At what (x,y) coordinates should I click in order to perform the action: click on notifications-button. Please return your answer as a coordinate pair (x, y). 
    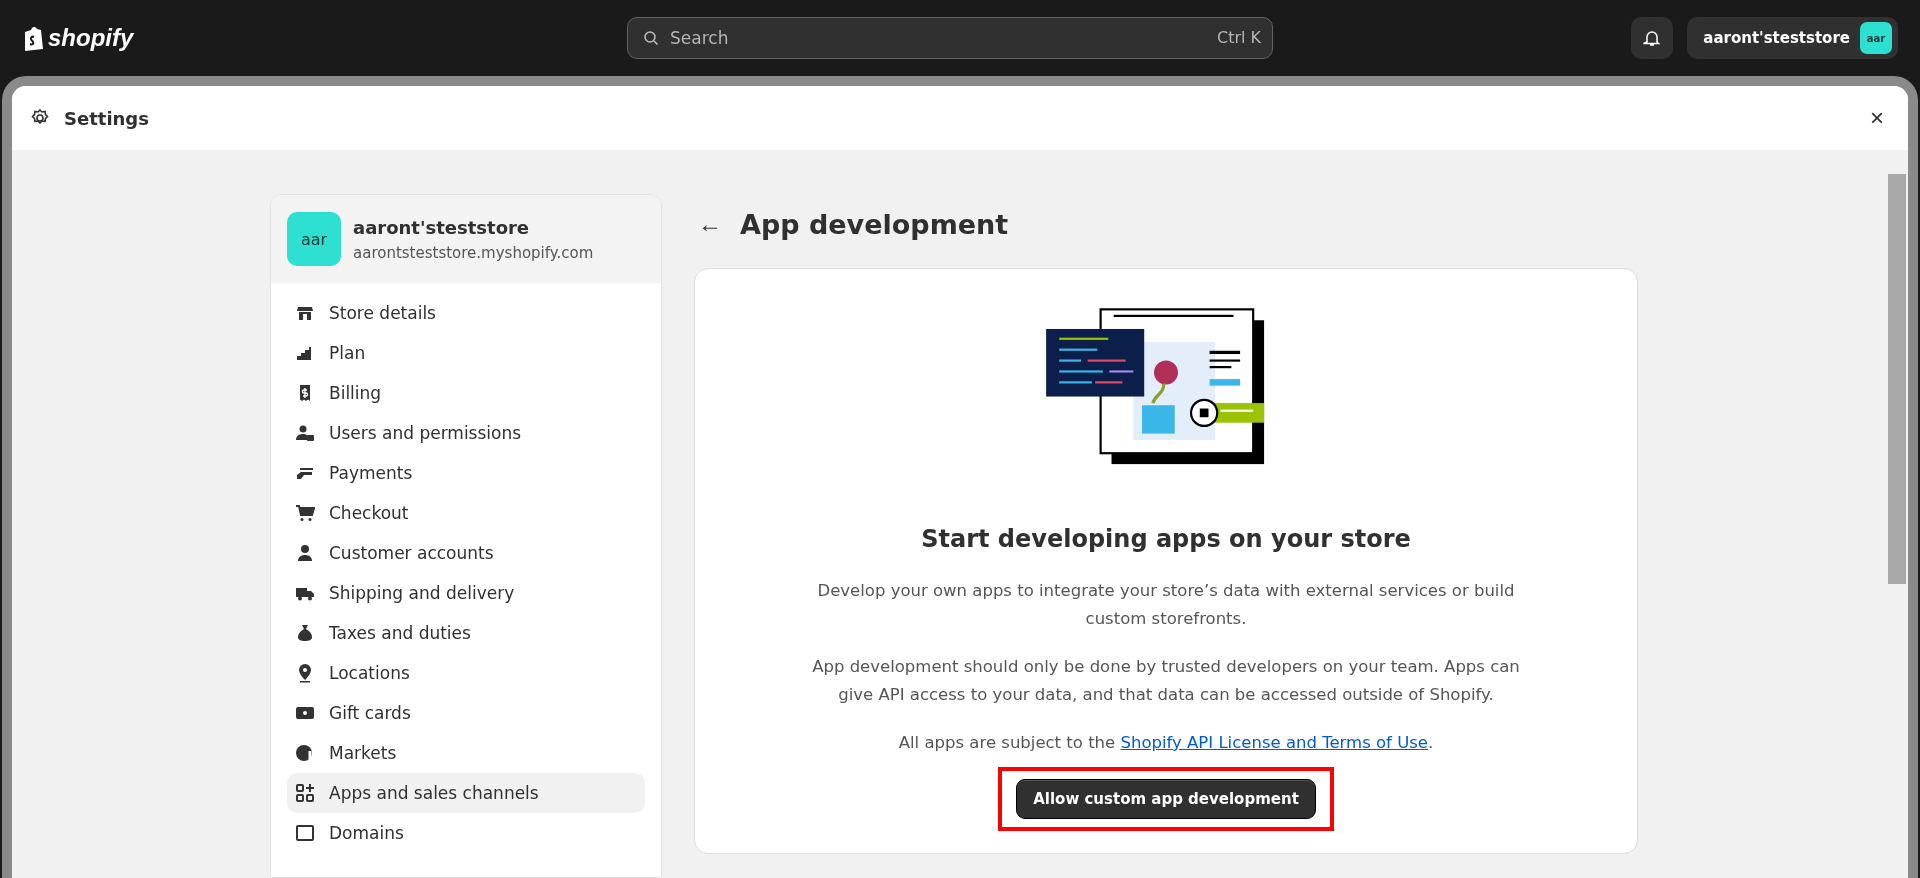
    Looking at the image, I should click on (1652, 38).